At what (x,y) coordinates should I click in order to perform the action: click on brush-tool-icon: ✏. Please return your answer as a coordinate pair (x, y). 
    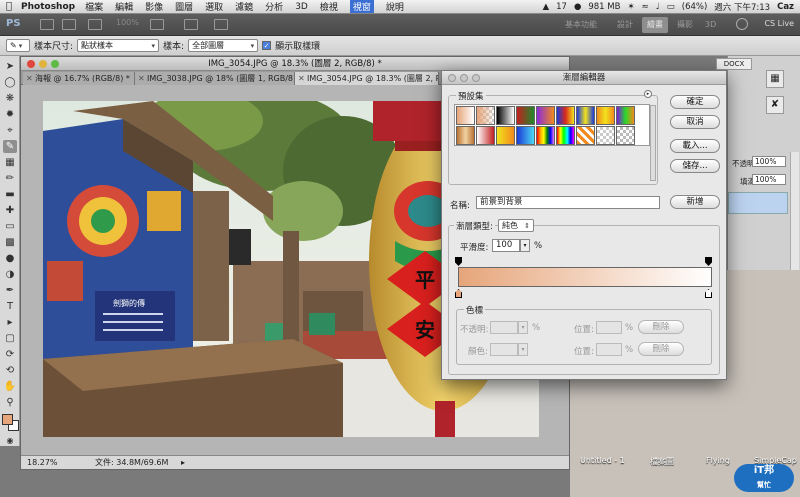
    Looking at the image, I should click on (10, 178).